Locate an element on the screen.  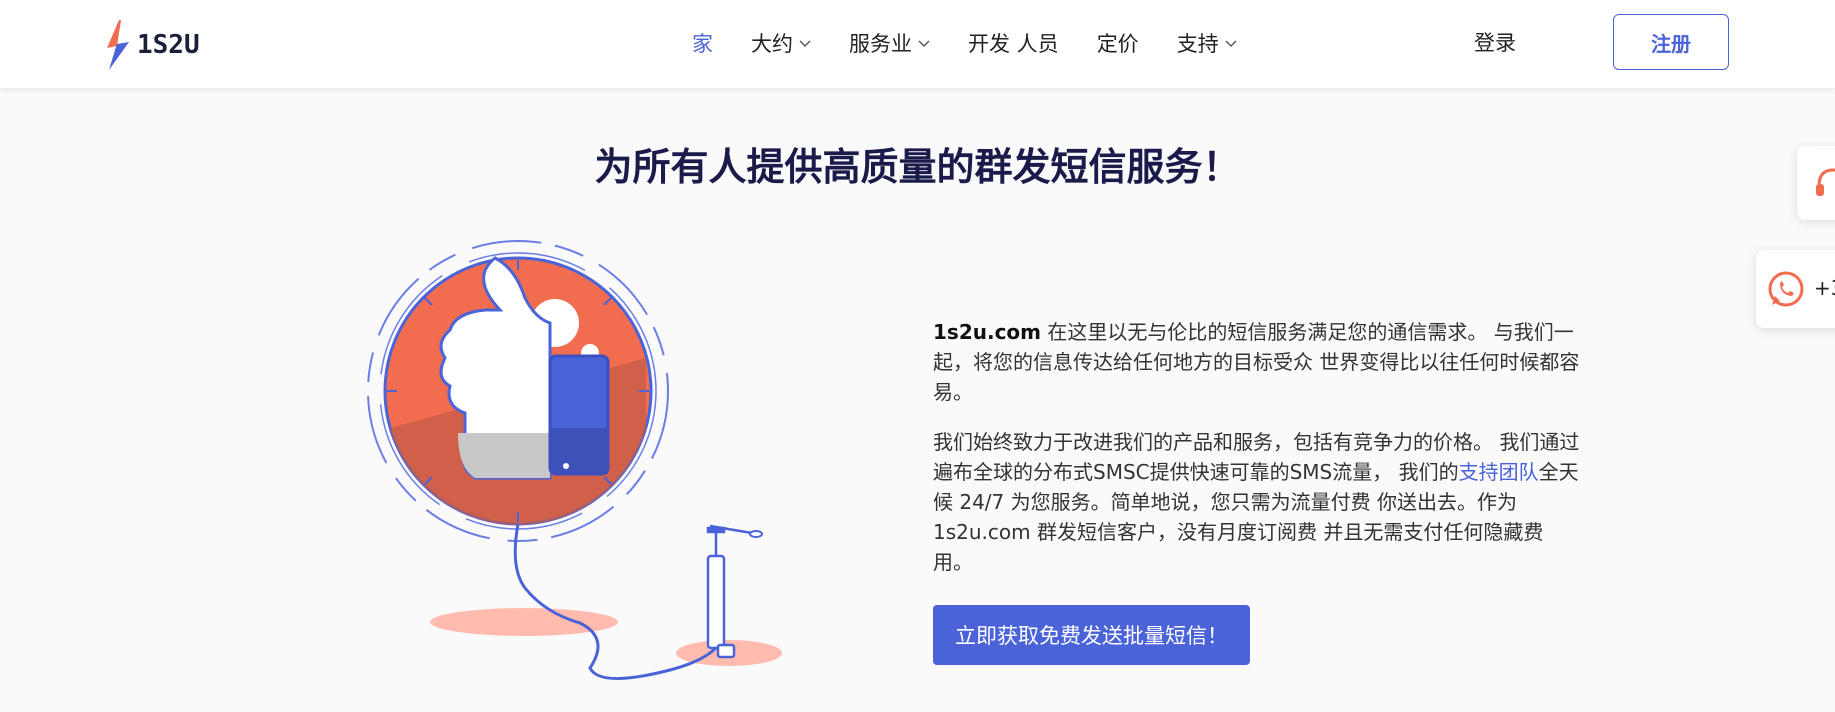
nav-item-home: 家 is located at coordinates (702, 43).